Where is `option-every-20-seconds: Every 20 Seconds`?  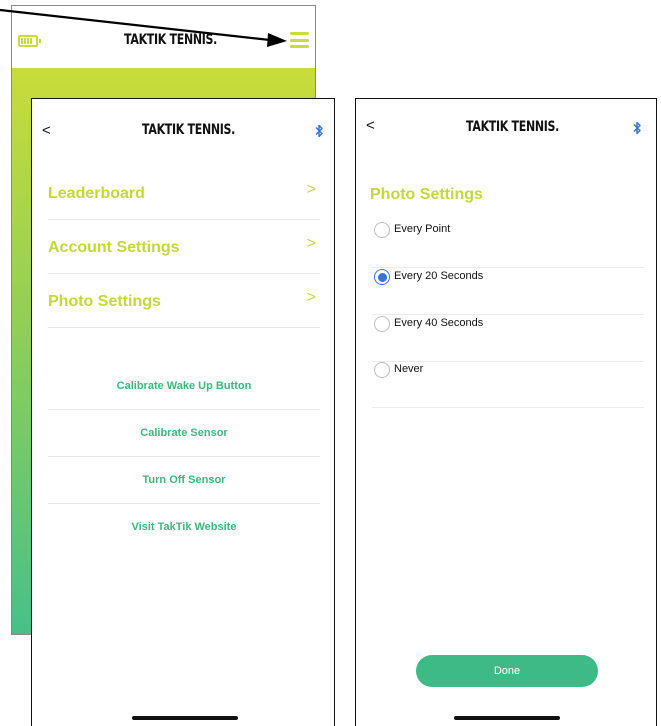
option-every-20-seconds: Every 20 Seconds is located at coordinates (508, 291).